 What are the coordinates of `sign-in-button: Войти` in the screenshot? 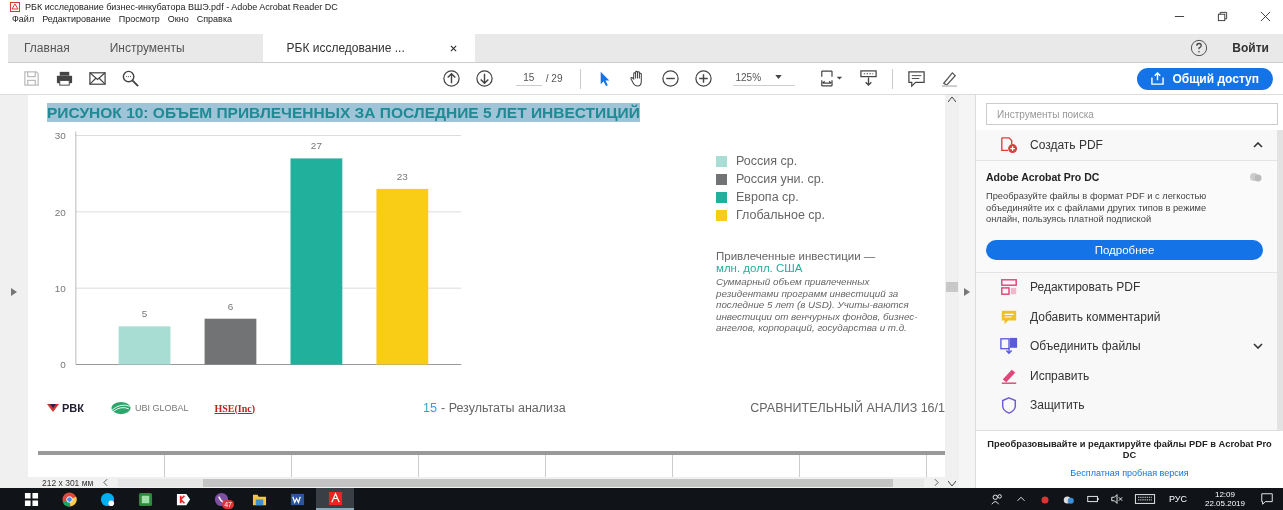 It's located at (1250, 48).